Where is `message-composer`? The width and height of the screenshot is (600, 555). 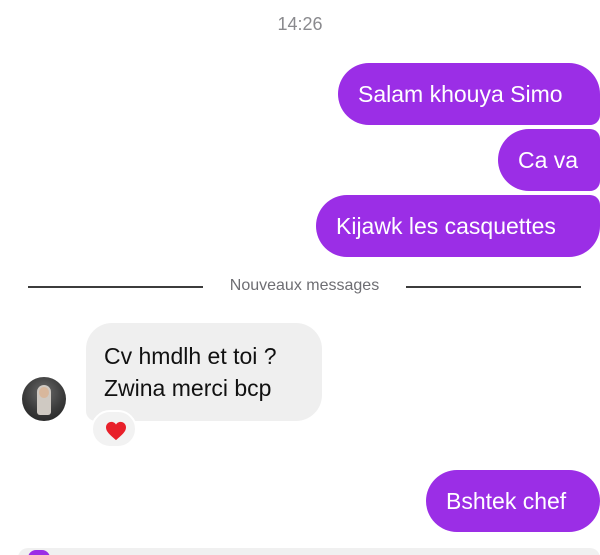
message-composer is located at coordinates (309, 551).